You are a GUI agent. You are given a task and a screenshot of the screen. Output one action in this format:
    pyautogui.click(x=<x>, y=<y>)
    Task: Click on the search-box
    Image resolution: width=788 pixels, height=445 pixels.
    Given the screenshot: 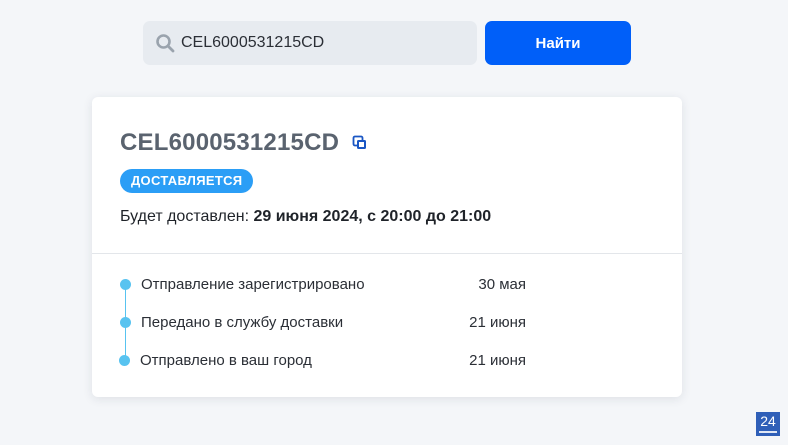 What is the action you would take?
    pyautogui.click(x=310, y=43)
    